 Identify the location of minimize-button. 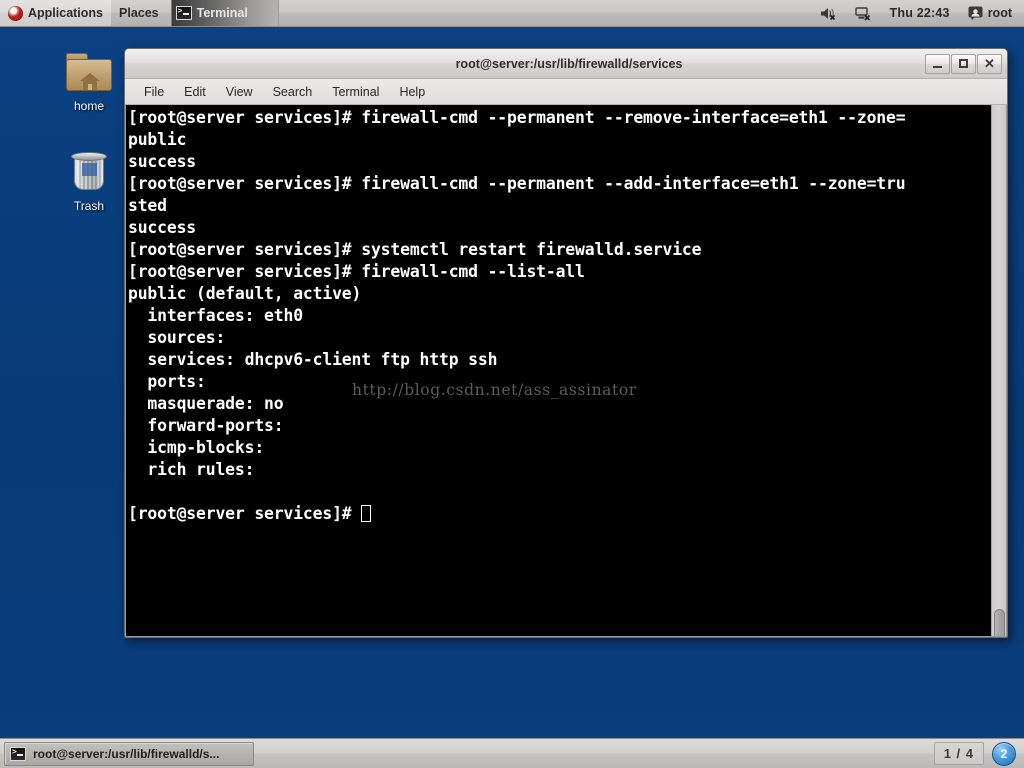
(937, 63).